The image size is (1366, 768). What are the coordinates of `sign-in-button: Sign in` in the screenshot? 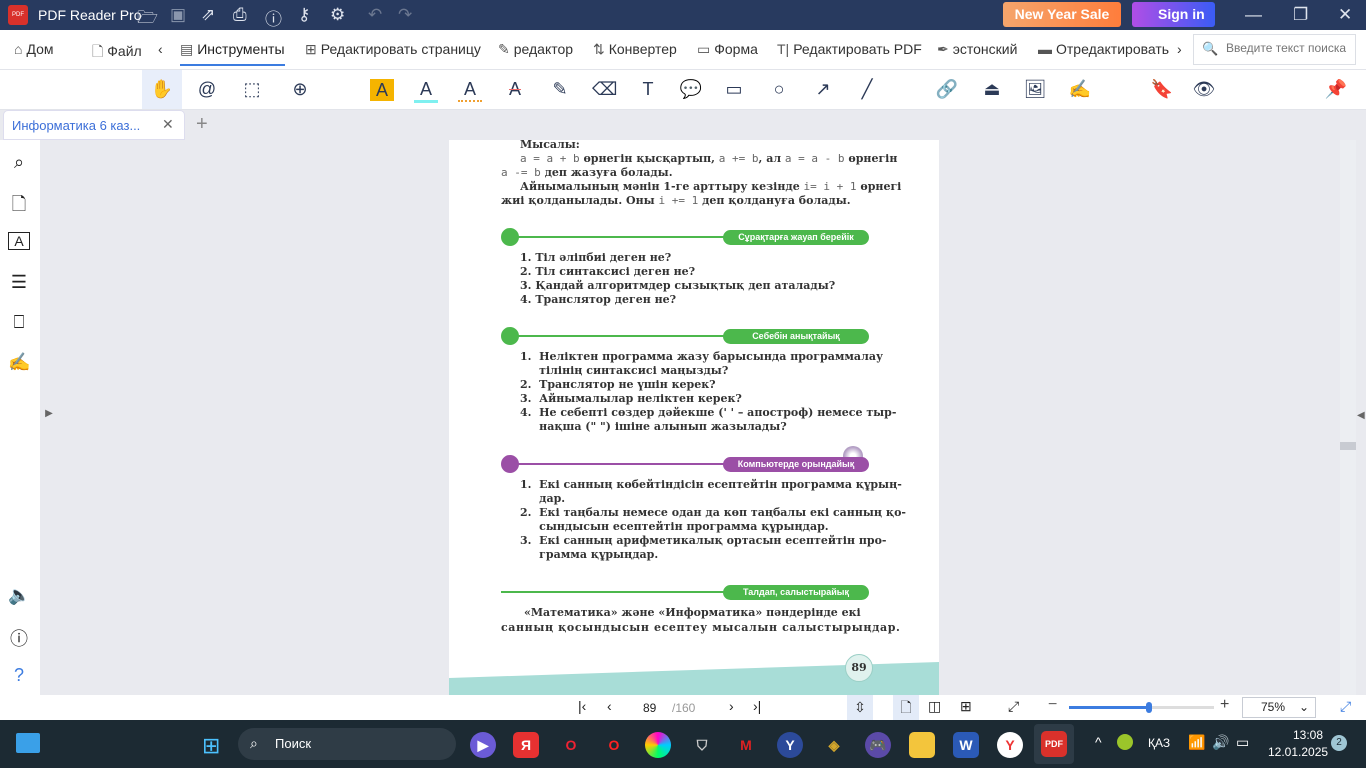 It's located at (1173, 14).